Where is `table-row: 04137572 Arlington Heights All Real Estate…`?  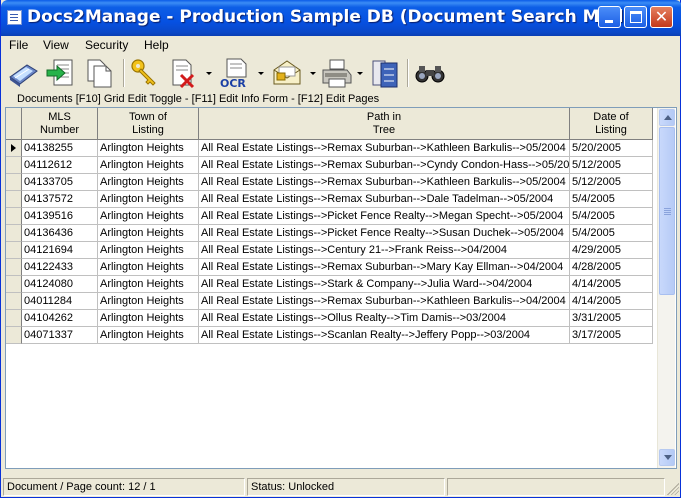 table-row: 04137572 Arlington Heights All Real Estate… is located at coordinates (332, 199).